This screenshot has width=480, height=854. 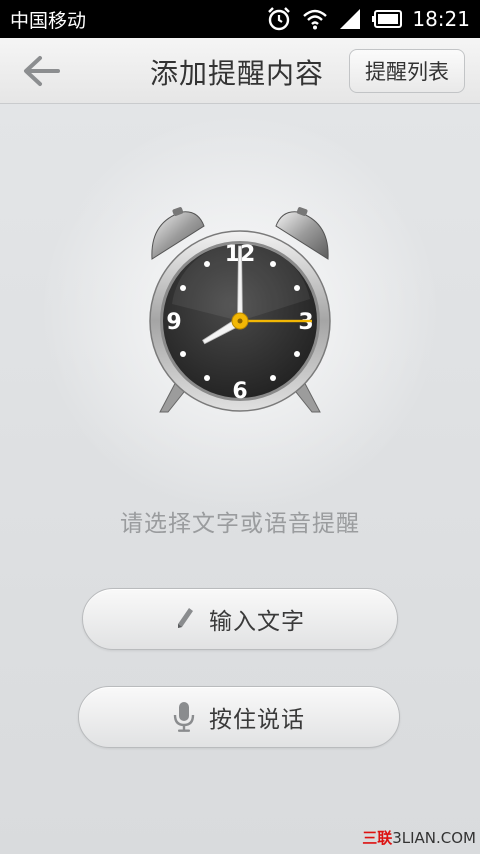 I want to click on status-bar: 中国移动 18:21, so click(x=240, y=19).